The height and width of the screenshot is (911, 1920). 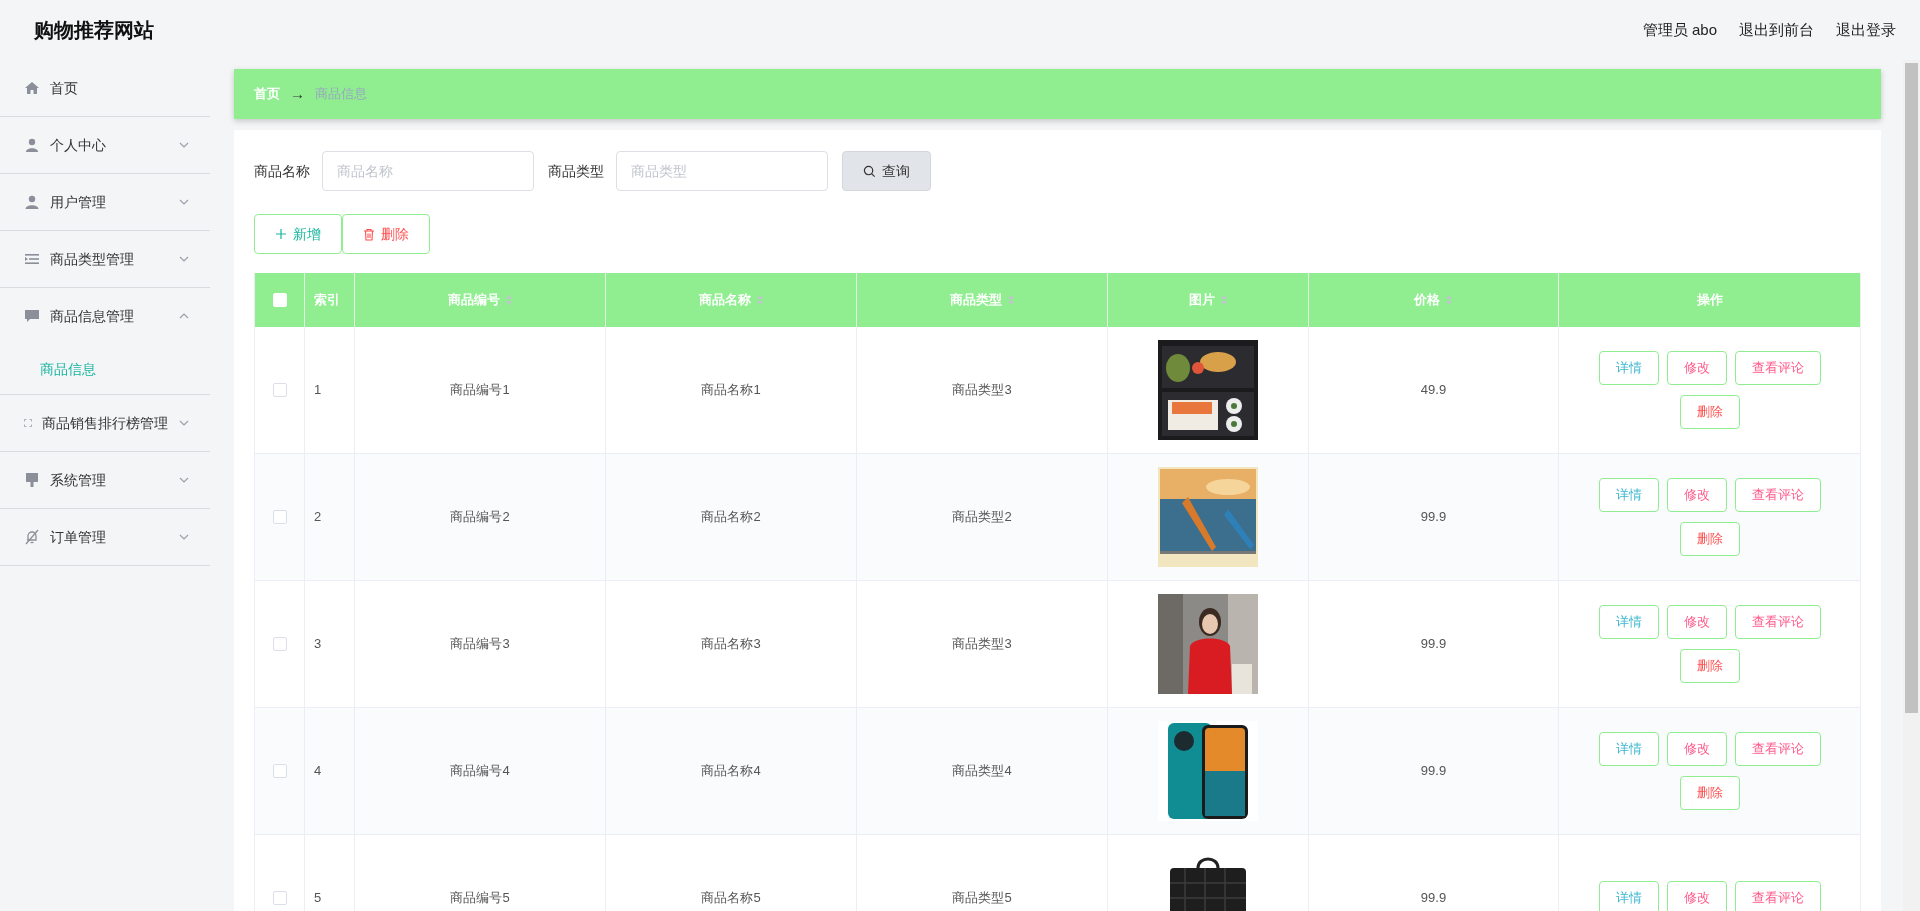 I want to click on field-label: 商品名称, so click(x=282, y=171).